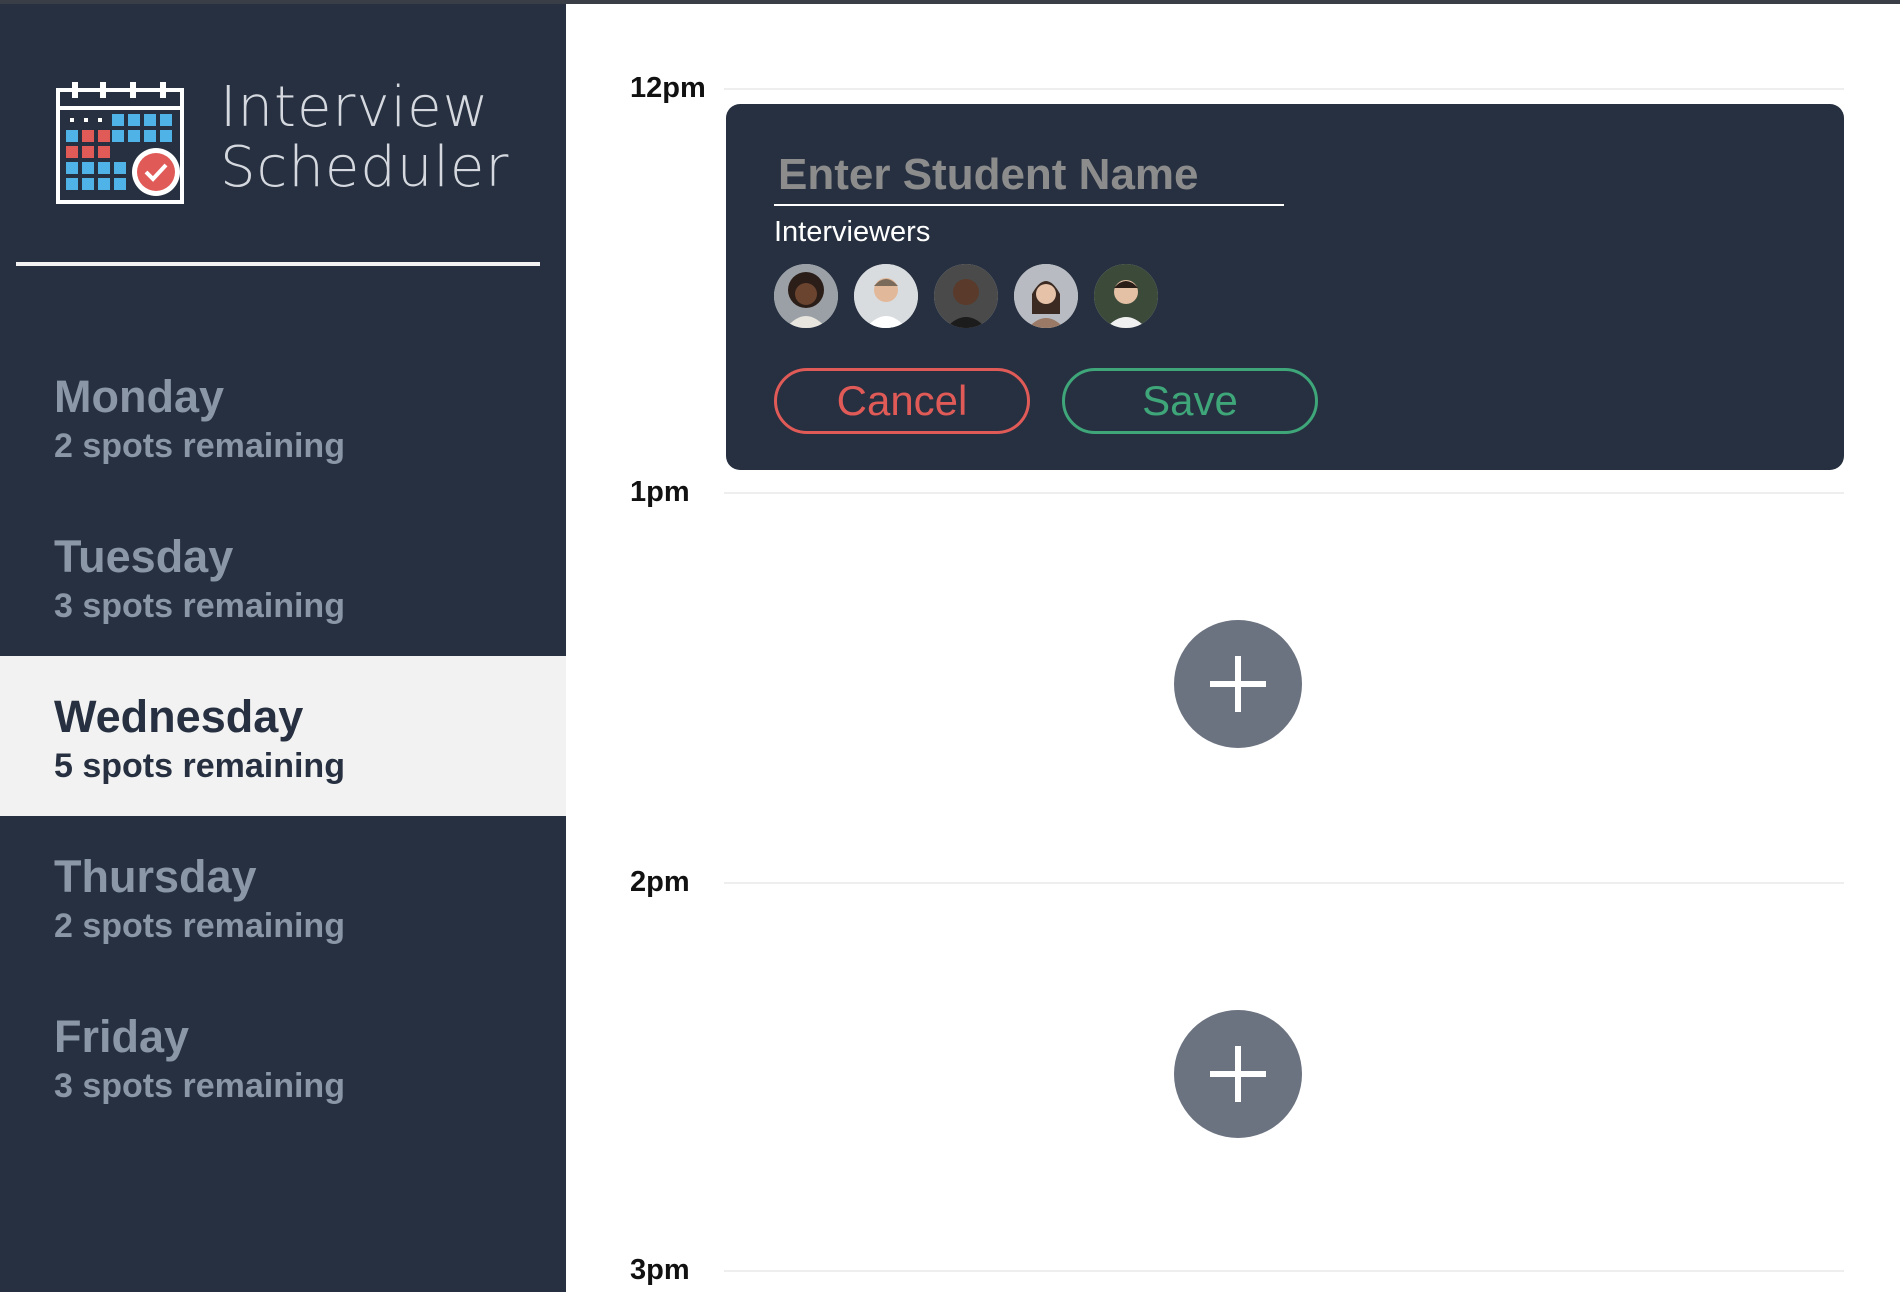  What do you see at coordinates (120, 143) in the screenshot?
I see `calendar-check-icon` at bounding box center [120, 143].